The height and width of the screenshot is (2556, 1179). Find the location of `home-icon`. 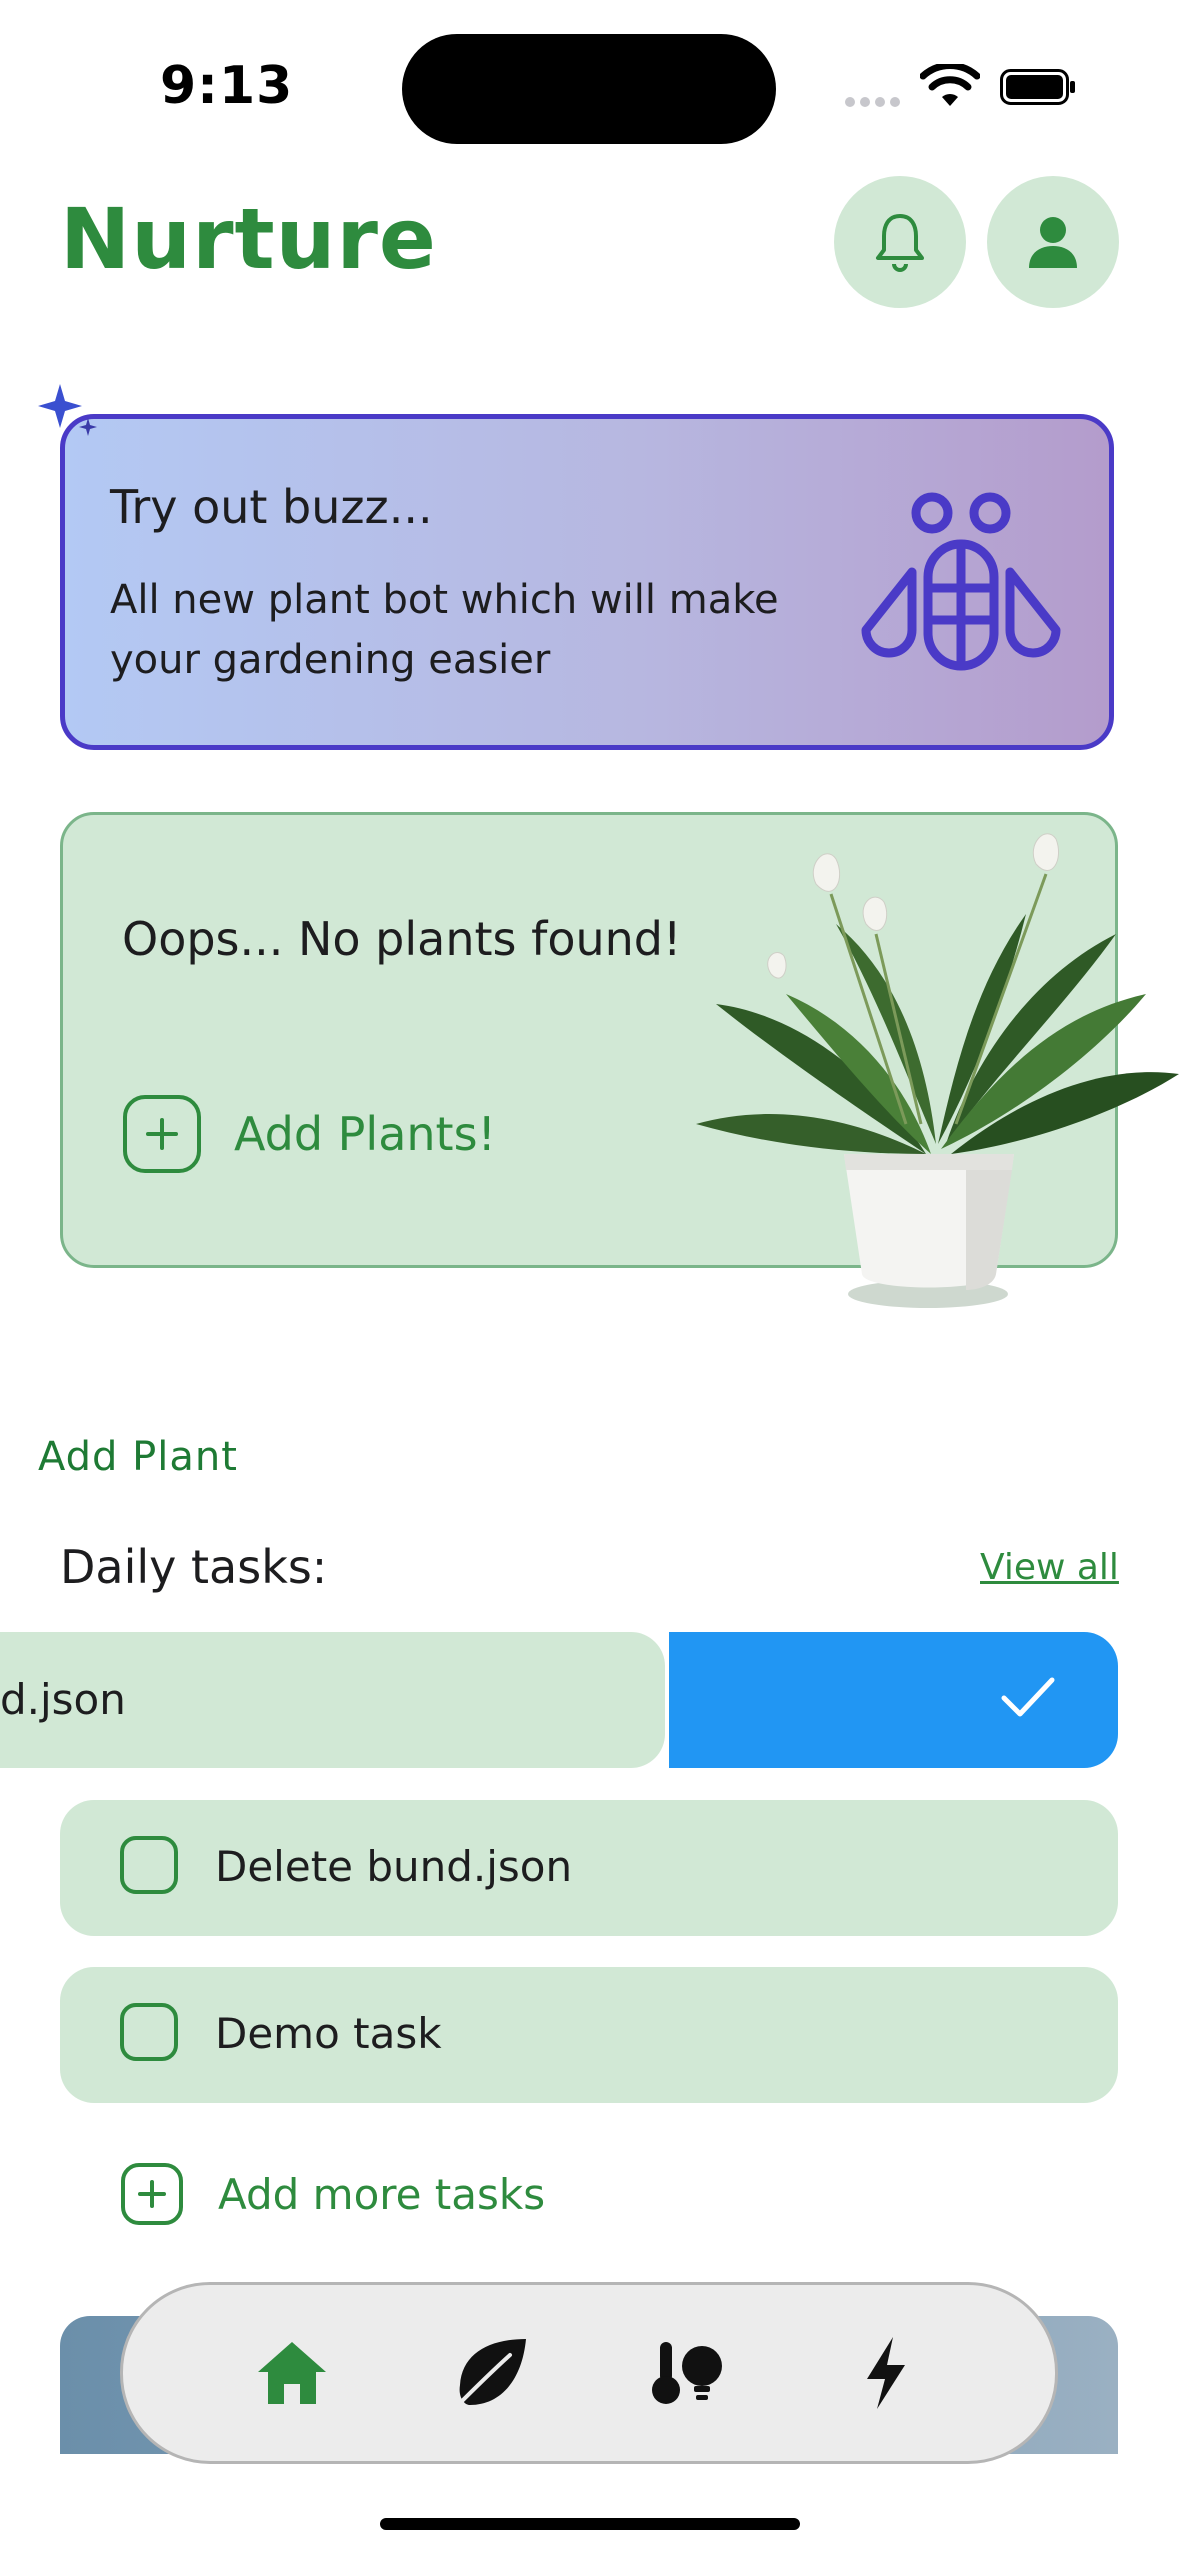

home-icon is located at coordinates (292, 2373).